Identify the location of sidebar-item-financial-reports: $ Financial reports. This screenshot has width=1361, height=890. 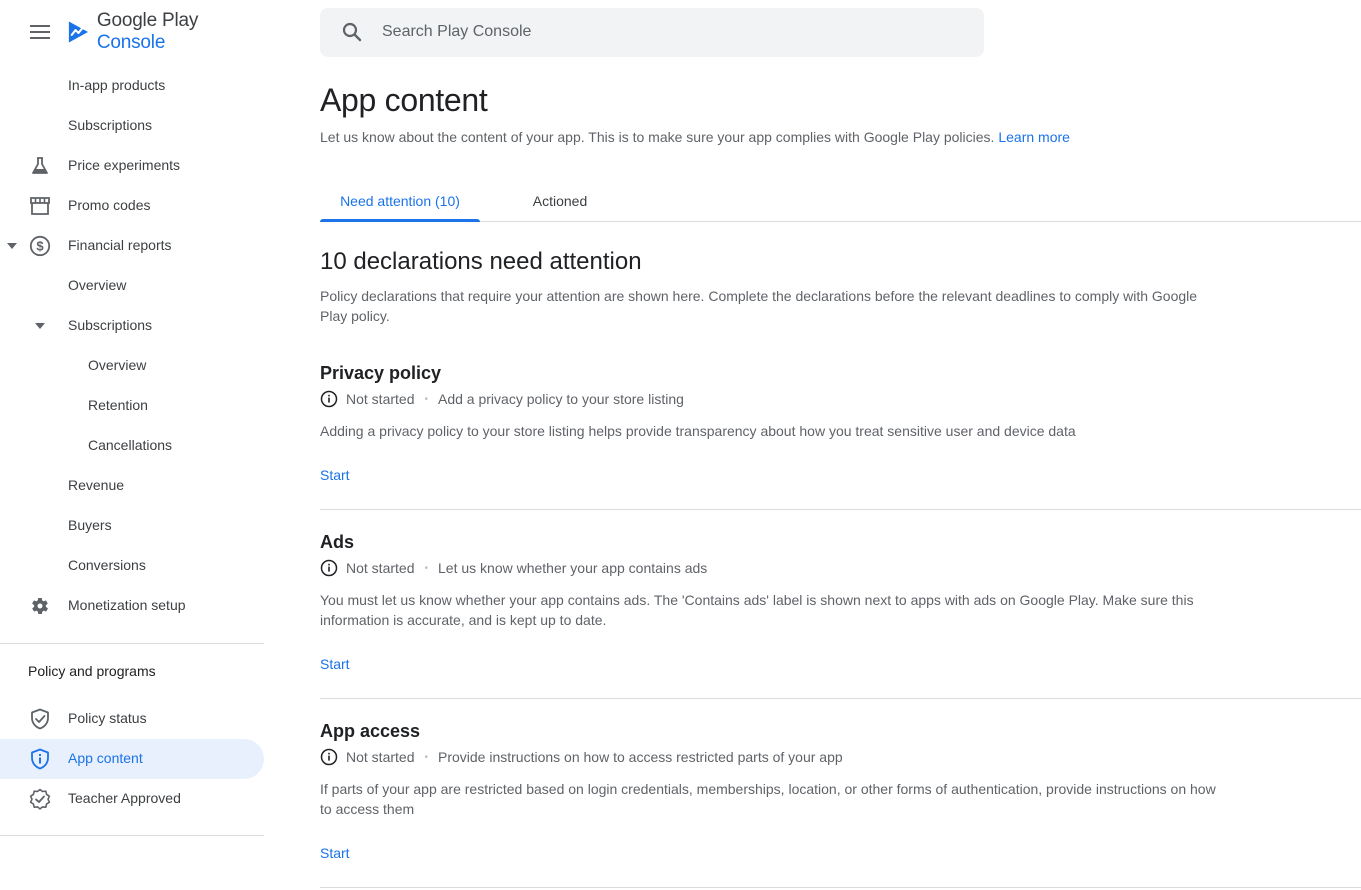
(132, 246).